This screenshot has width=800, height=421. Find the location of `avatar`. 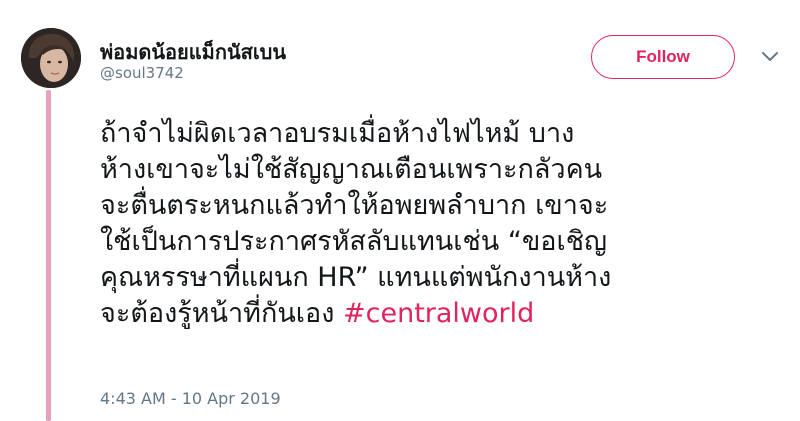

avatar is located at coordinates (51, 58).